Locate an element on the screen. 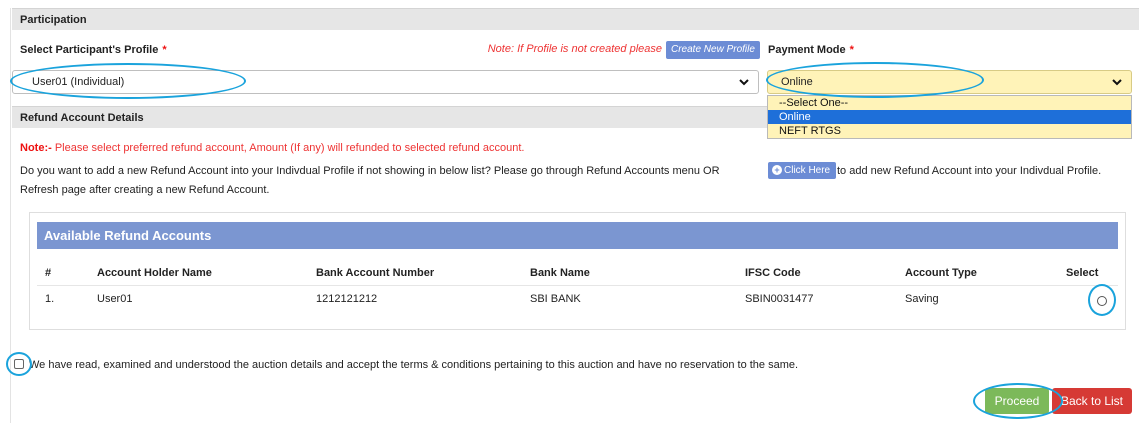 The width and height of the screenshot is (1139, 423). profile-select-value: User01 (Individual) is located at coordinates (78, 82).